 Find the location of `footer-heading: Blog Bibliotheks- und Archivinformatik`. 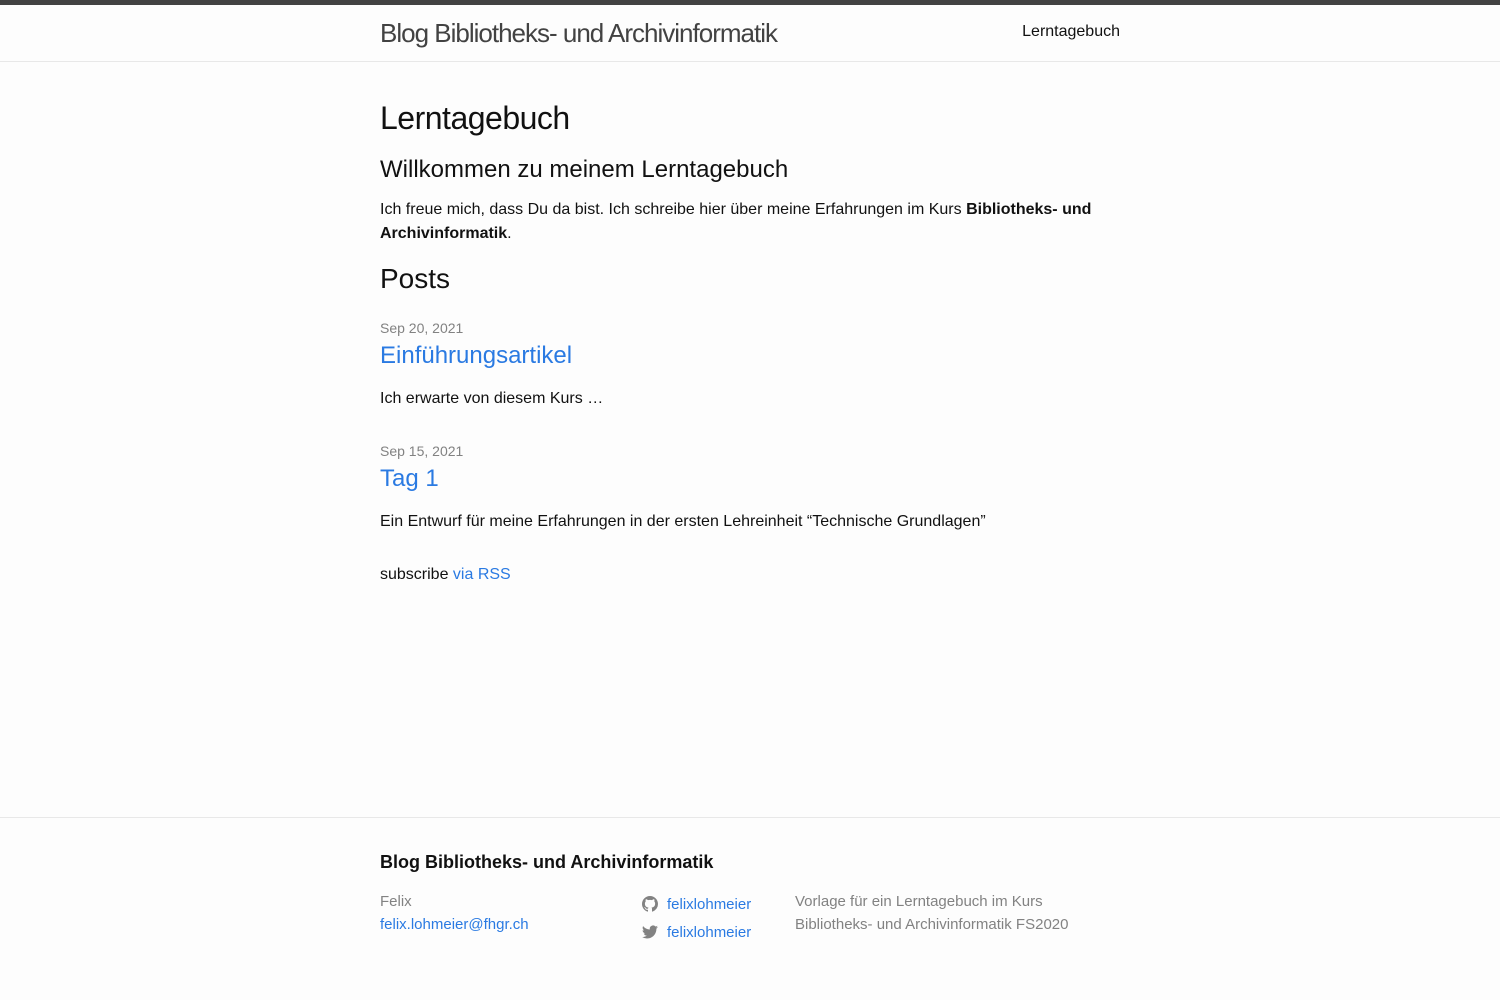

footer-heading: Blog Bibliotheks- und Archivinformatik is located at coordinates (547, 862).